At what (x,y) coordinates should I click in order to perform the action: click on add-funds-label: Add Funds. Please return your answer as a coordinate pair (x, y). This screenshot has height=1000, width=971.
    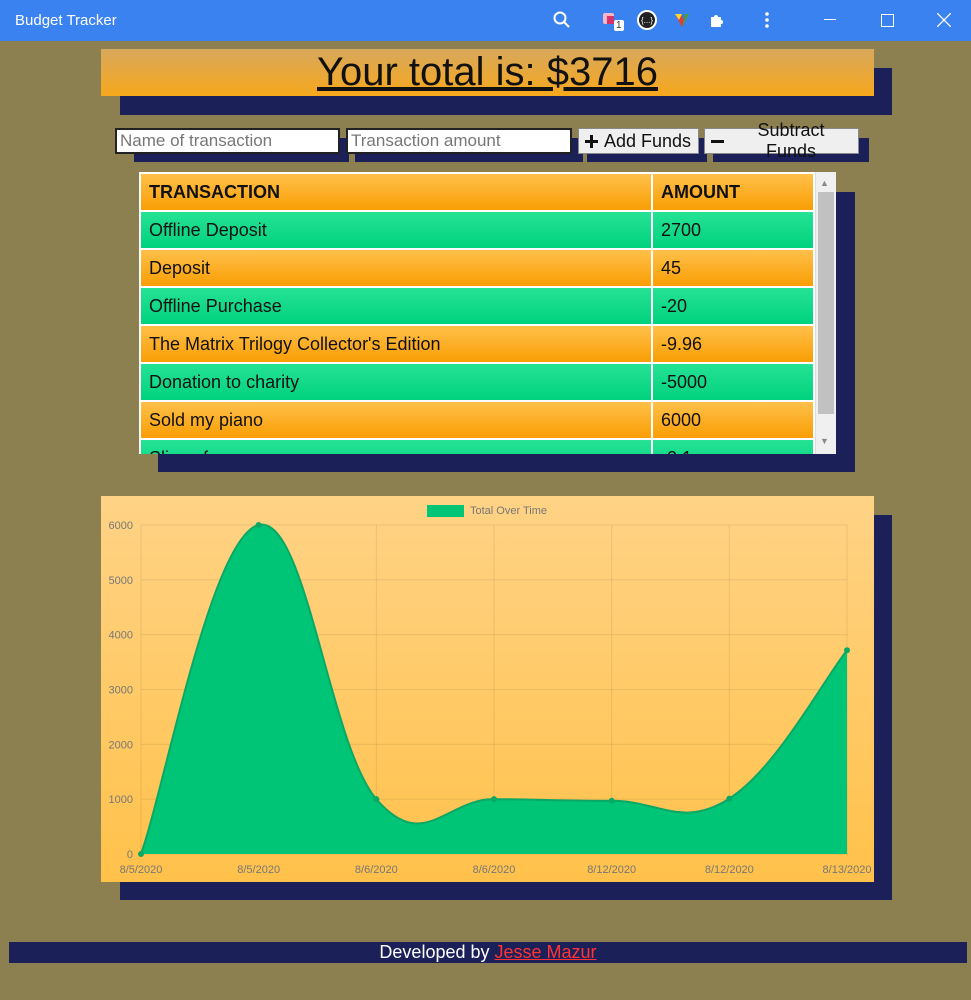
    Looking at the image, I should click on (648, 140).